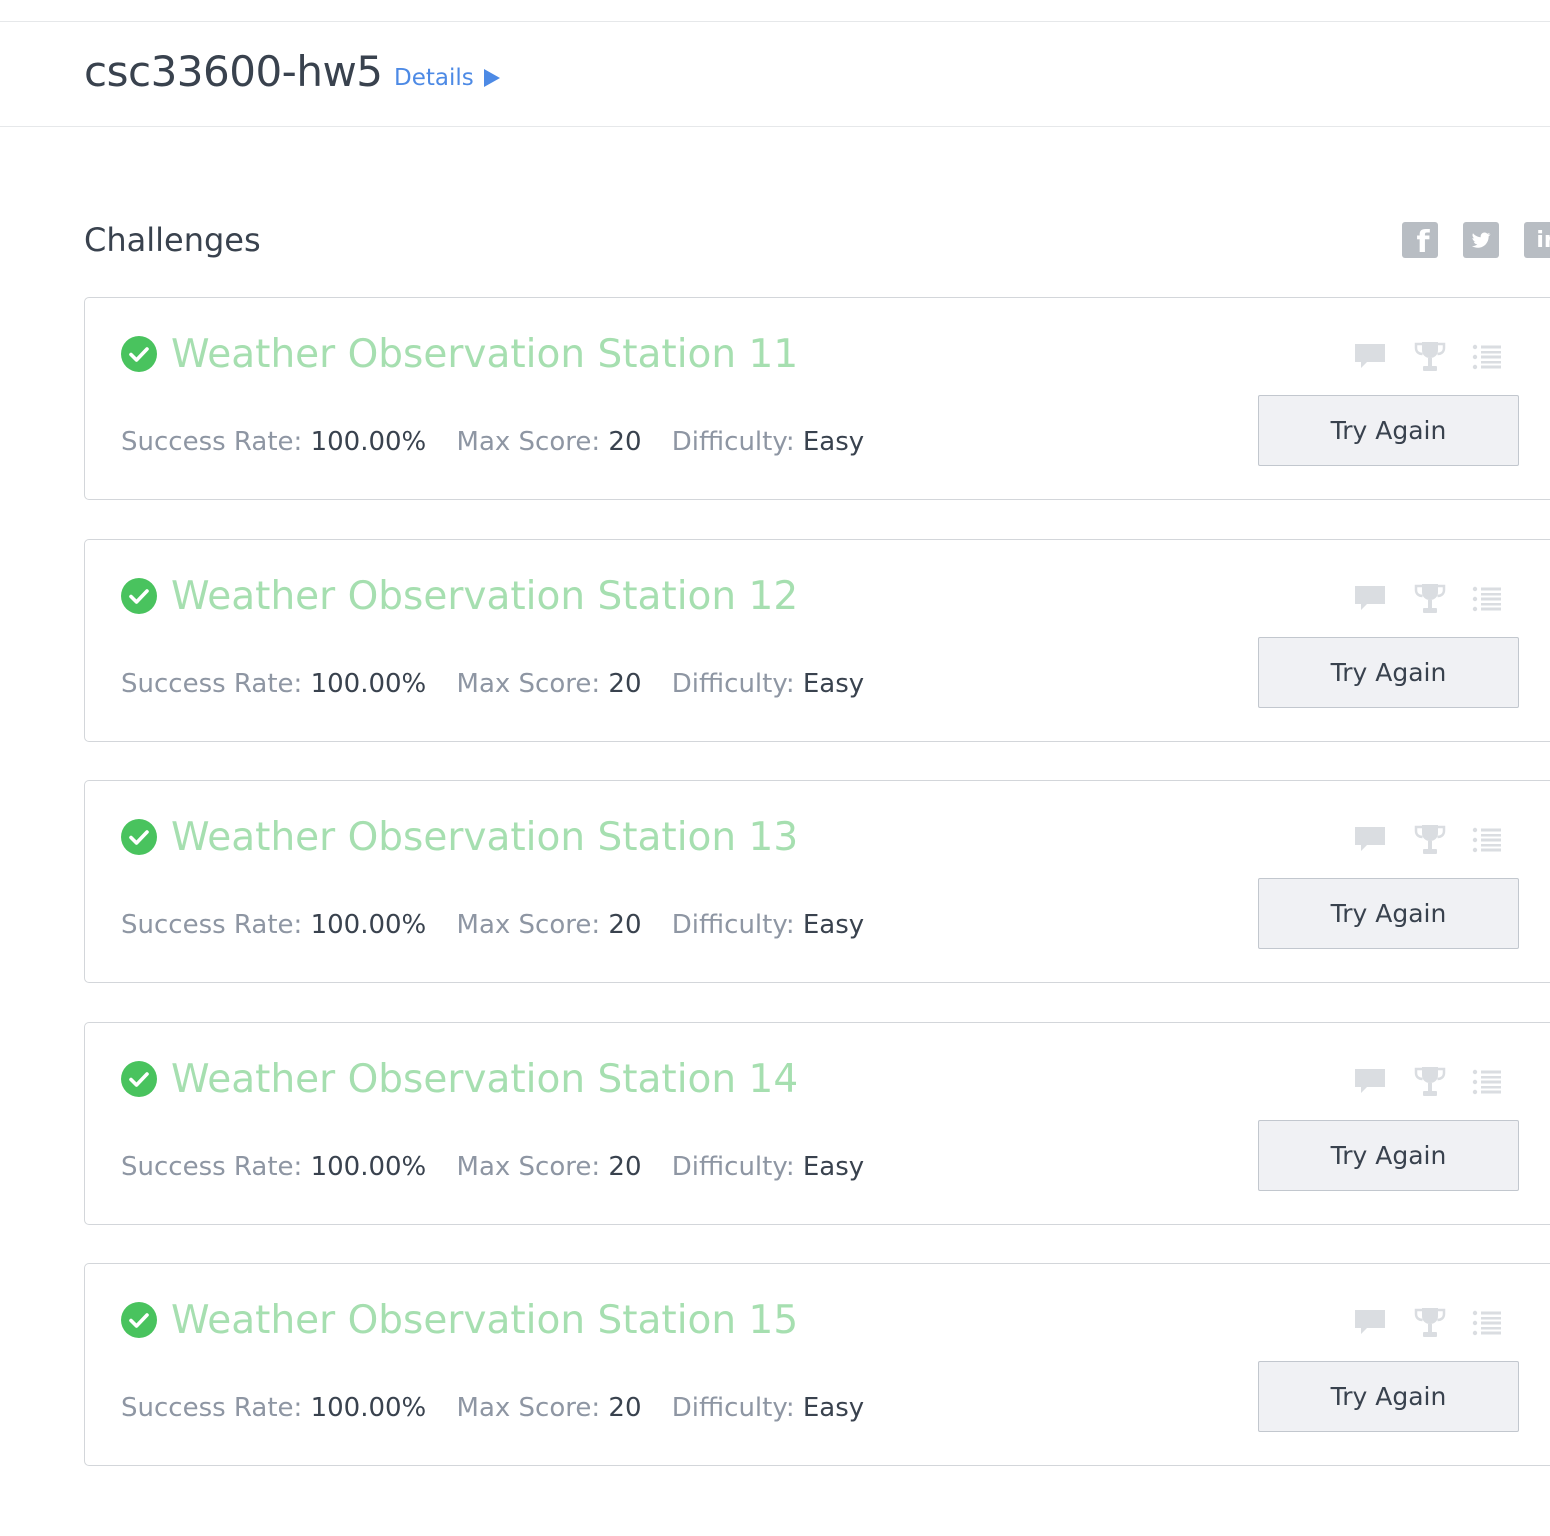  Describe the element at coordinates (484, 1321) in the screenshot. I see `challenge-title: Weather Observation Station 15` at that location.